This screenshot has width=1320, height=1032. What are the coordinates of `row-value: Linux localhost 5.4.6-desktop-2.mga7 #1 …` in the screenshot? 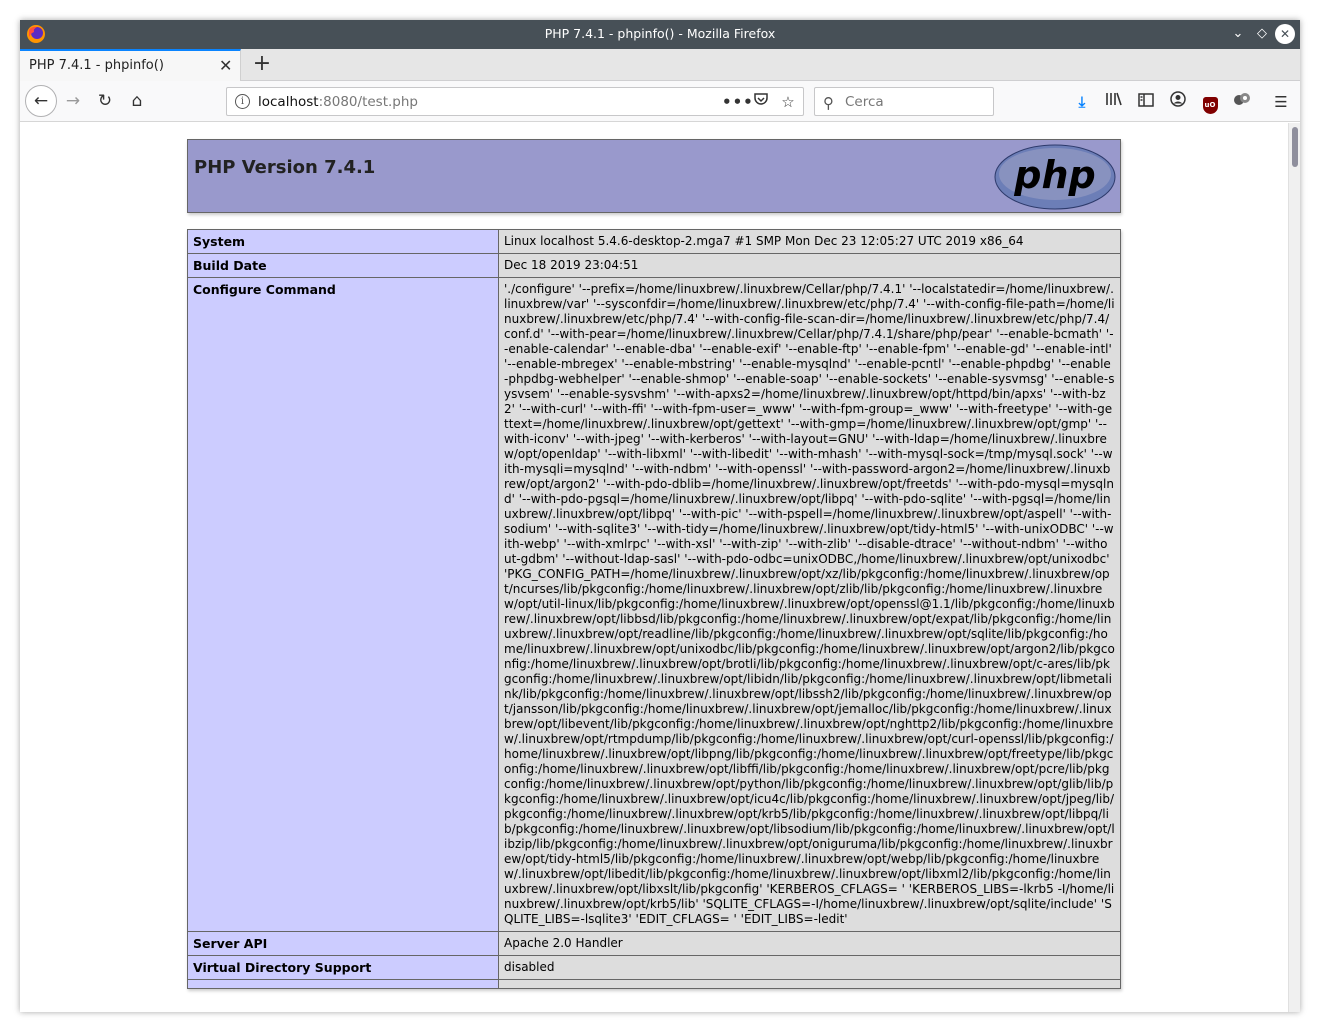 It's located at (809, 241).